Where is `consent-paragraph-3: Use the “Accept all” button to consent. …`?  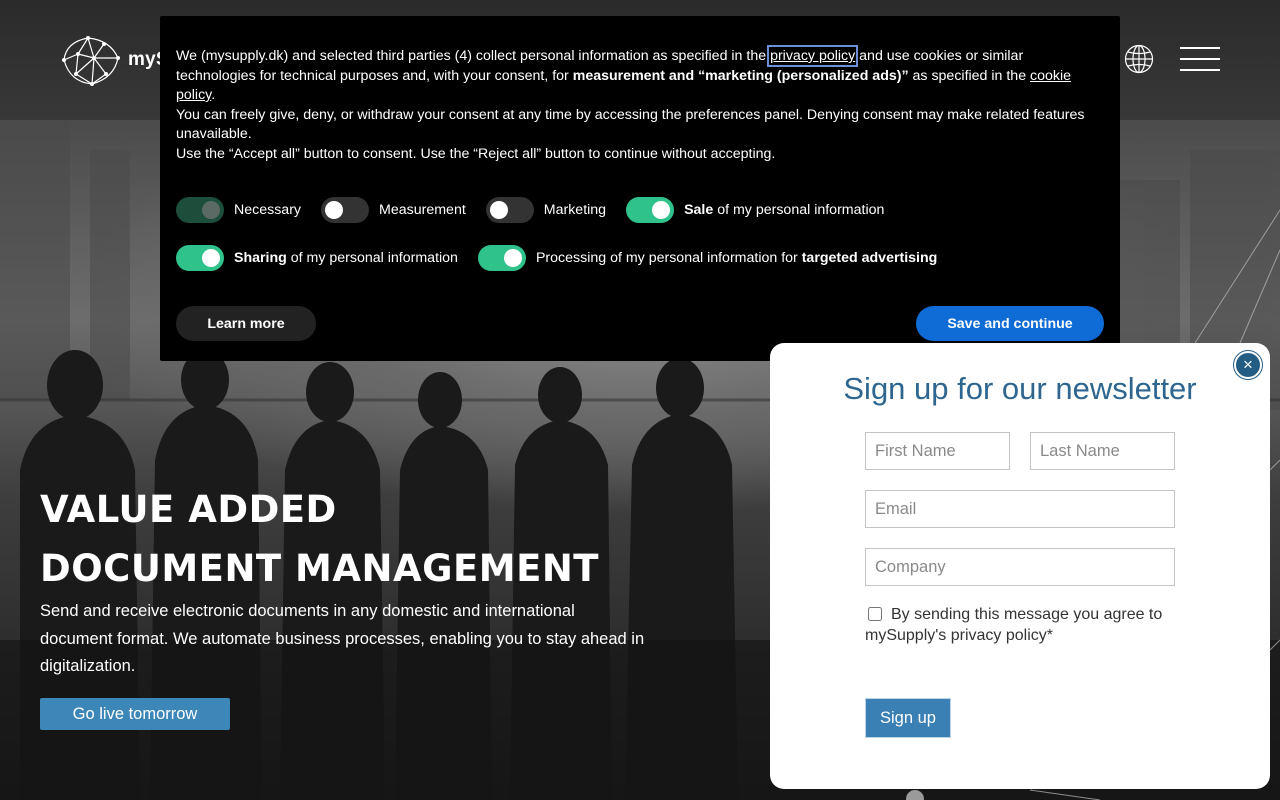 consent-paragraph-3: Use the “Accept all” button to consent. … is located at coordinates (476, 153).